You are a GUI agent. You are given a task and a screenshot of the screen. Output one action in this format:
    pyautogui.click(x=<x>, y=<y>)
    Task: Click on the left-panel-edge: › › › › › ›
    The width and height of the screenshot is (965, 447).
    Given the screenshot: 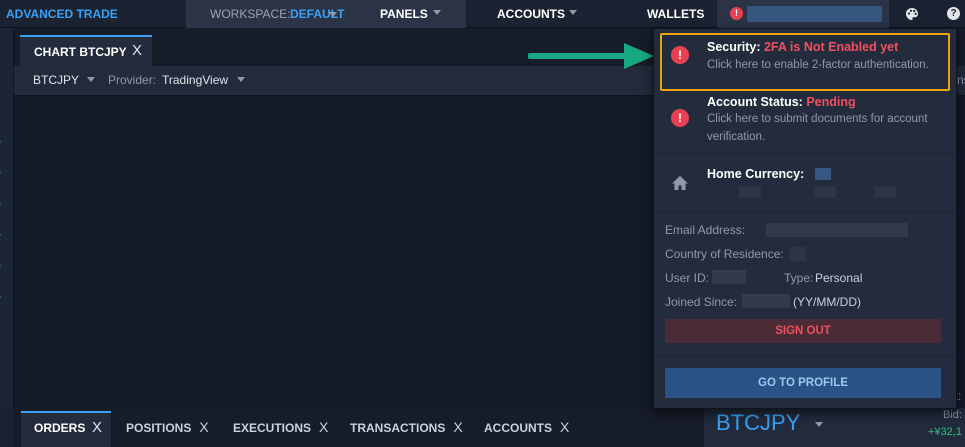 What is the action you would take?
    pyautogui.click(x=7, y=218)
    